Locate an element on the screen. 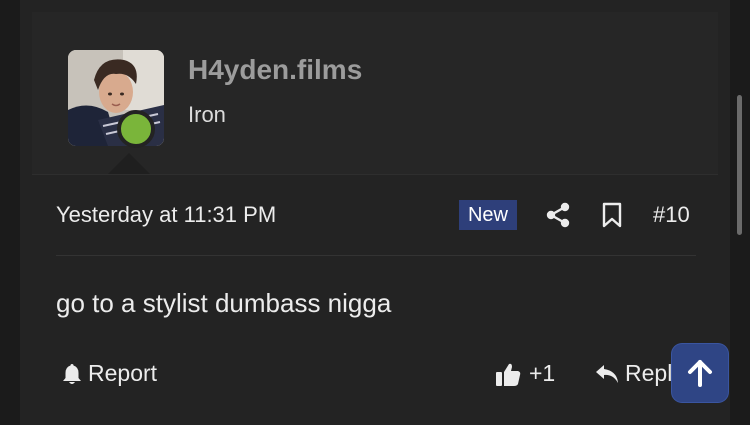 The image size is (750, 425). bookmark-icon is located at coordinates (612, 215).